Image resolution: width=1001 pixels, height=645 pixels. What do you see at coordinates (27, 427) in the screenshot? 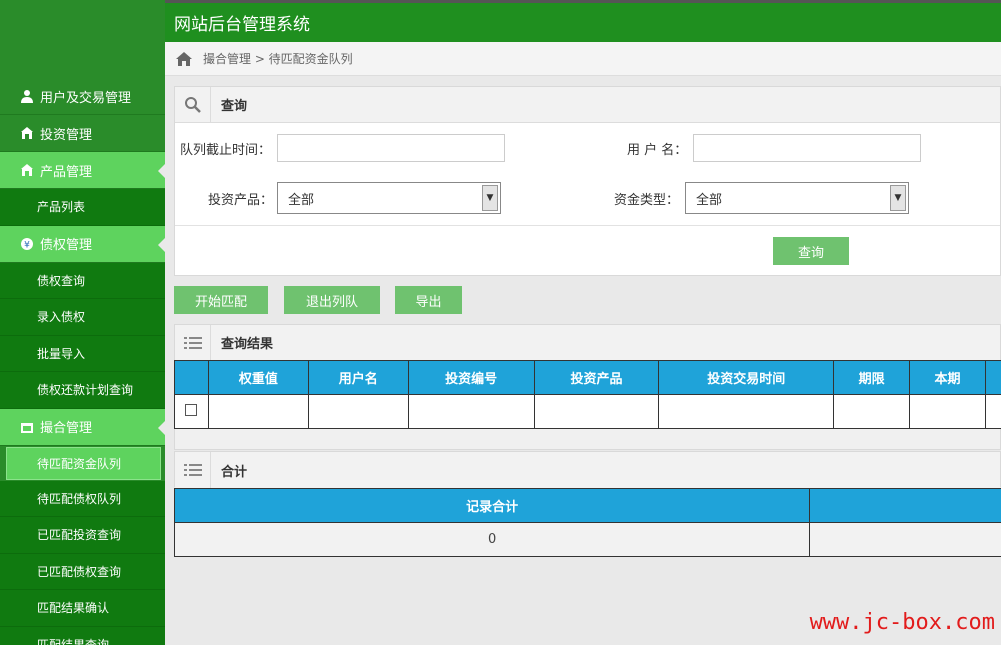
I see `folder-icon` at bounding box center [27, 427].